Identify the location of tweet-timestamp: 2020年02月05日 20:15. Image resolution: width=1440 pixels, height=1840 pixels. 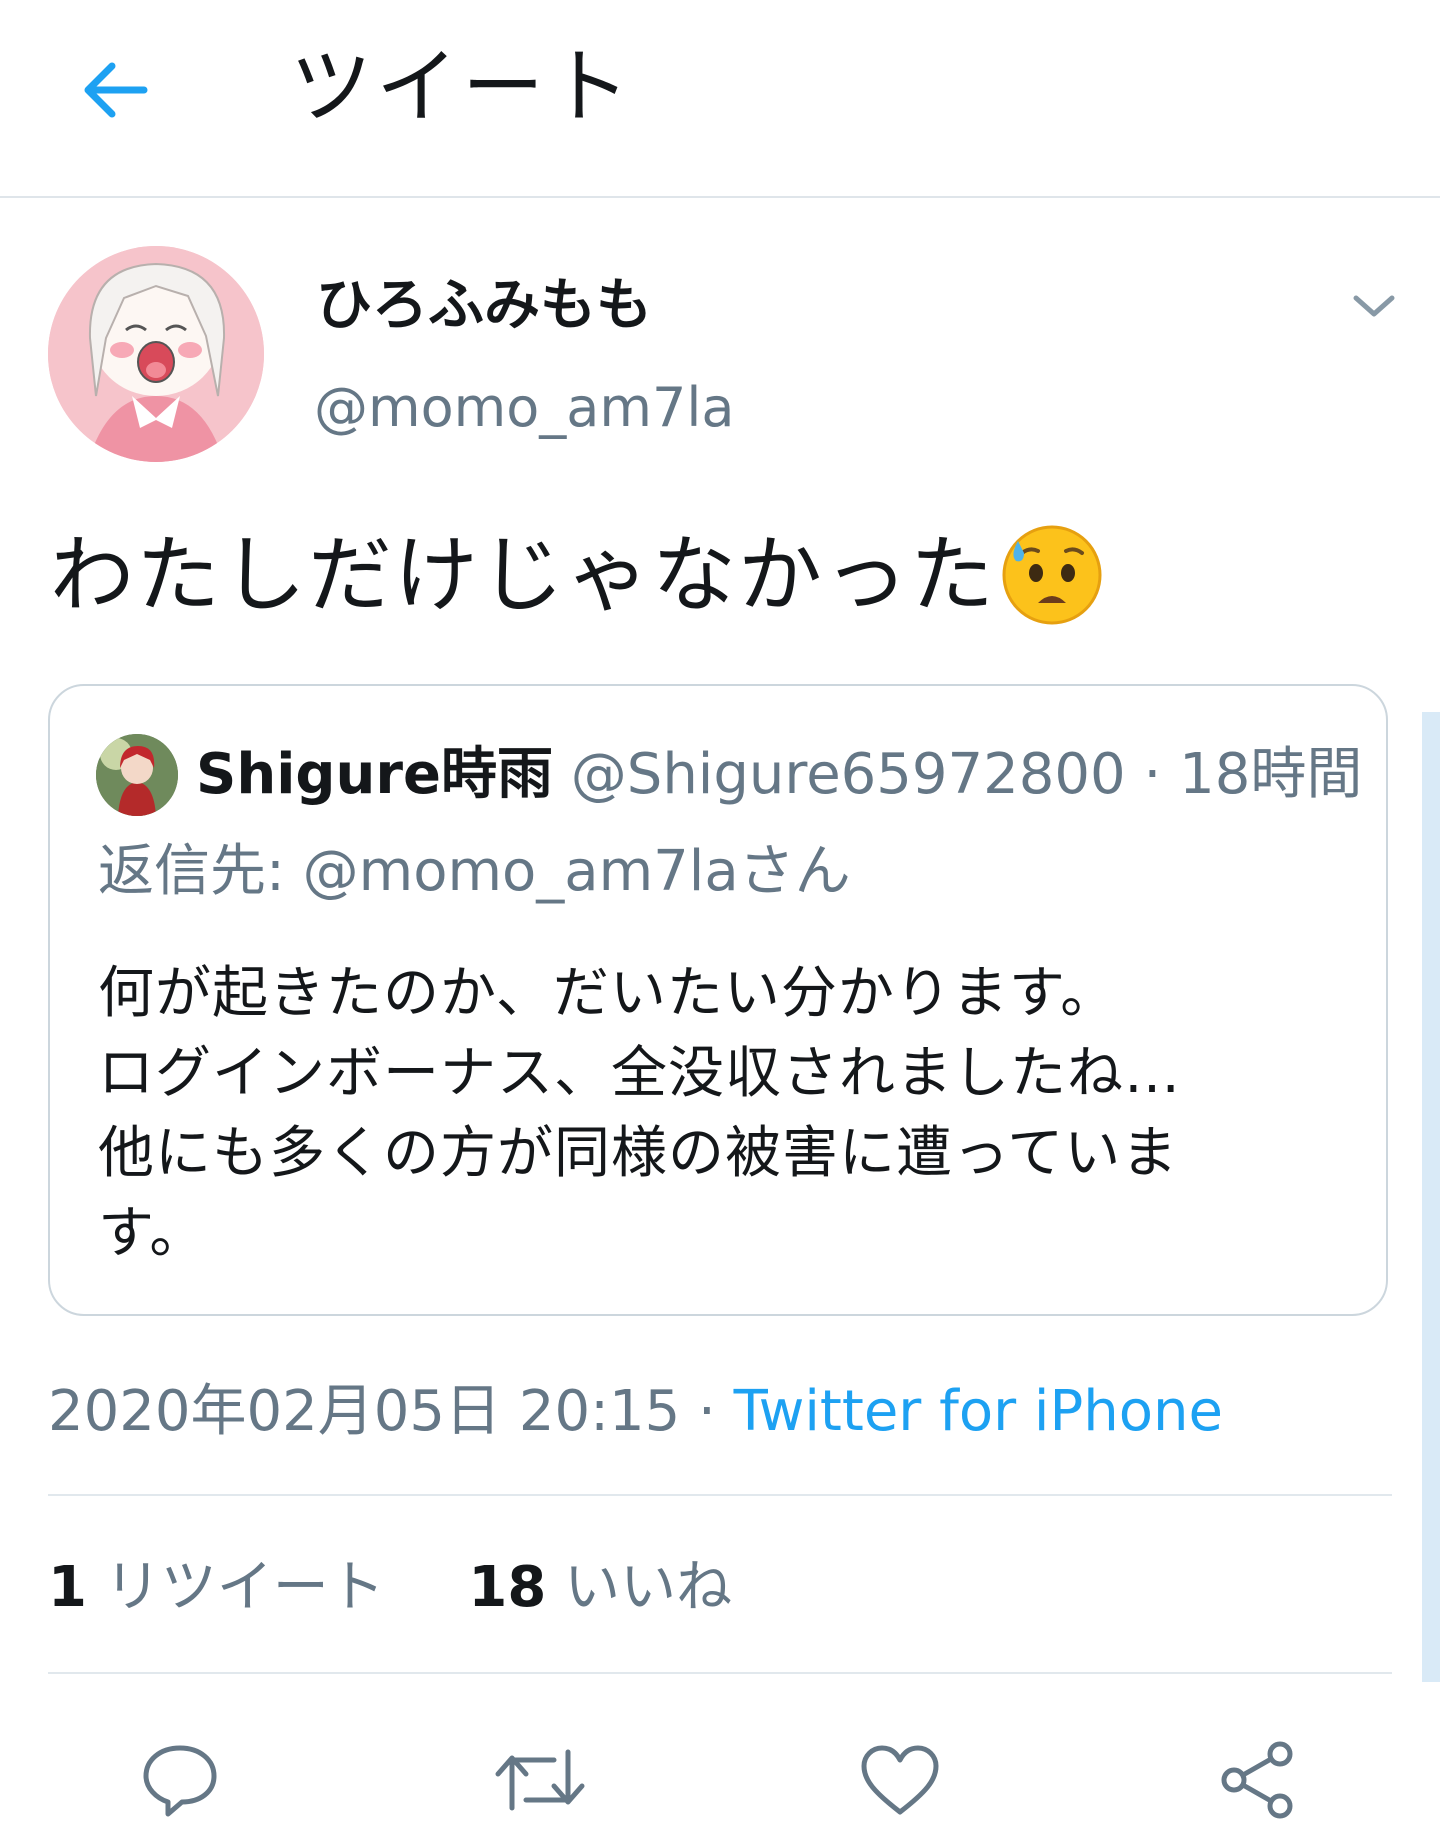
(364, 1411).